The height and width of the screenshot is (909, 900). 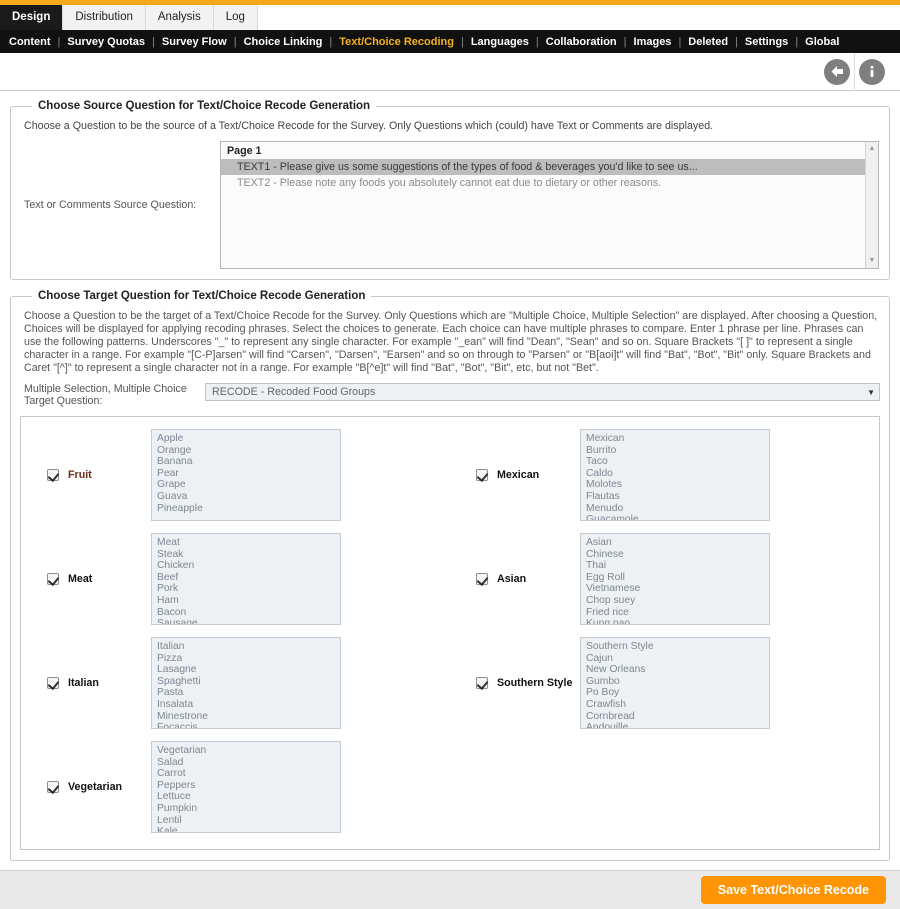 I want to click on choice-label-group: Fruit, so click(x=90, y=475).